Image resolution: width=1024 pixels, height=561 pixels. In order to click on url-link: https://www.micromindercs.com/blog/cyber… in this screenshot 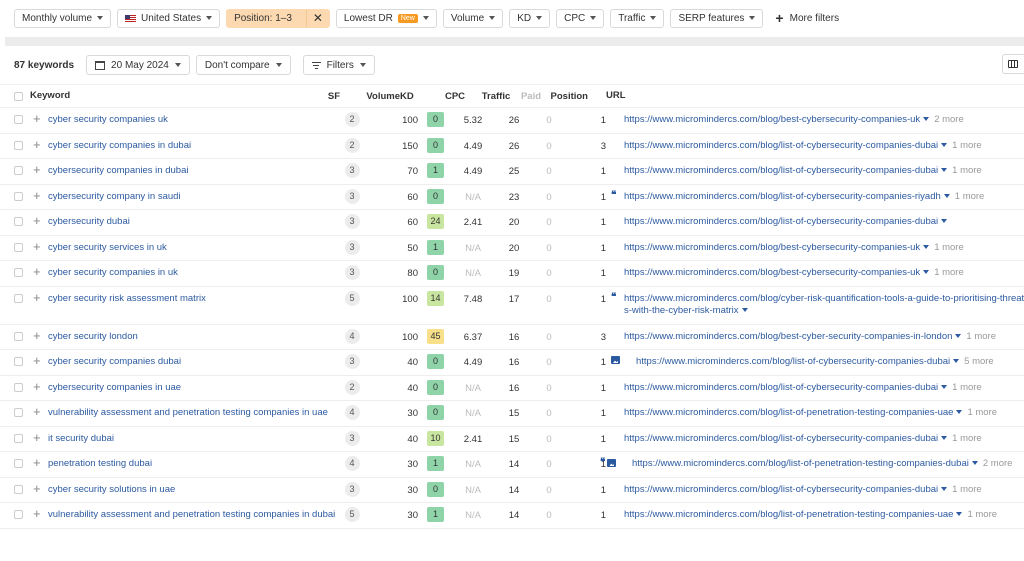, I will do `click(824, 305)`.